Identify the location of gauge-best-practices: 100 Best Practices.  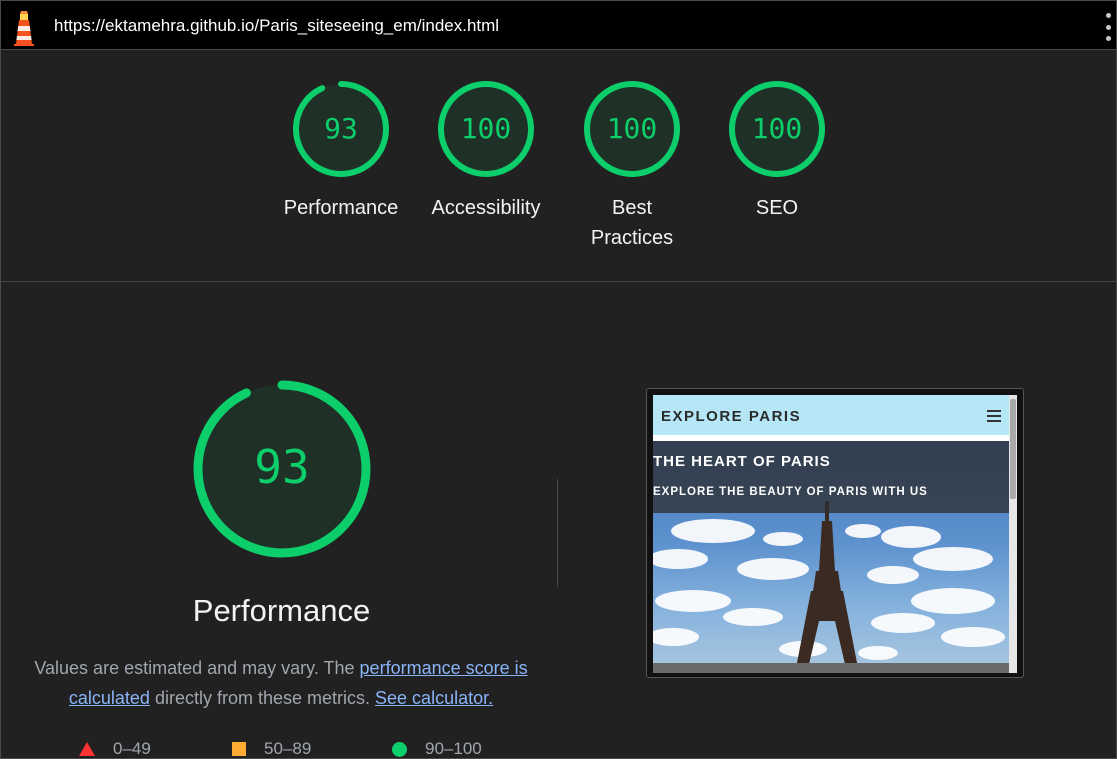
(632, 166).